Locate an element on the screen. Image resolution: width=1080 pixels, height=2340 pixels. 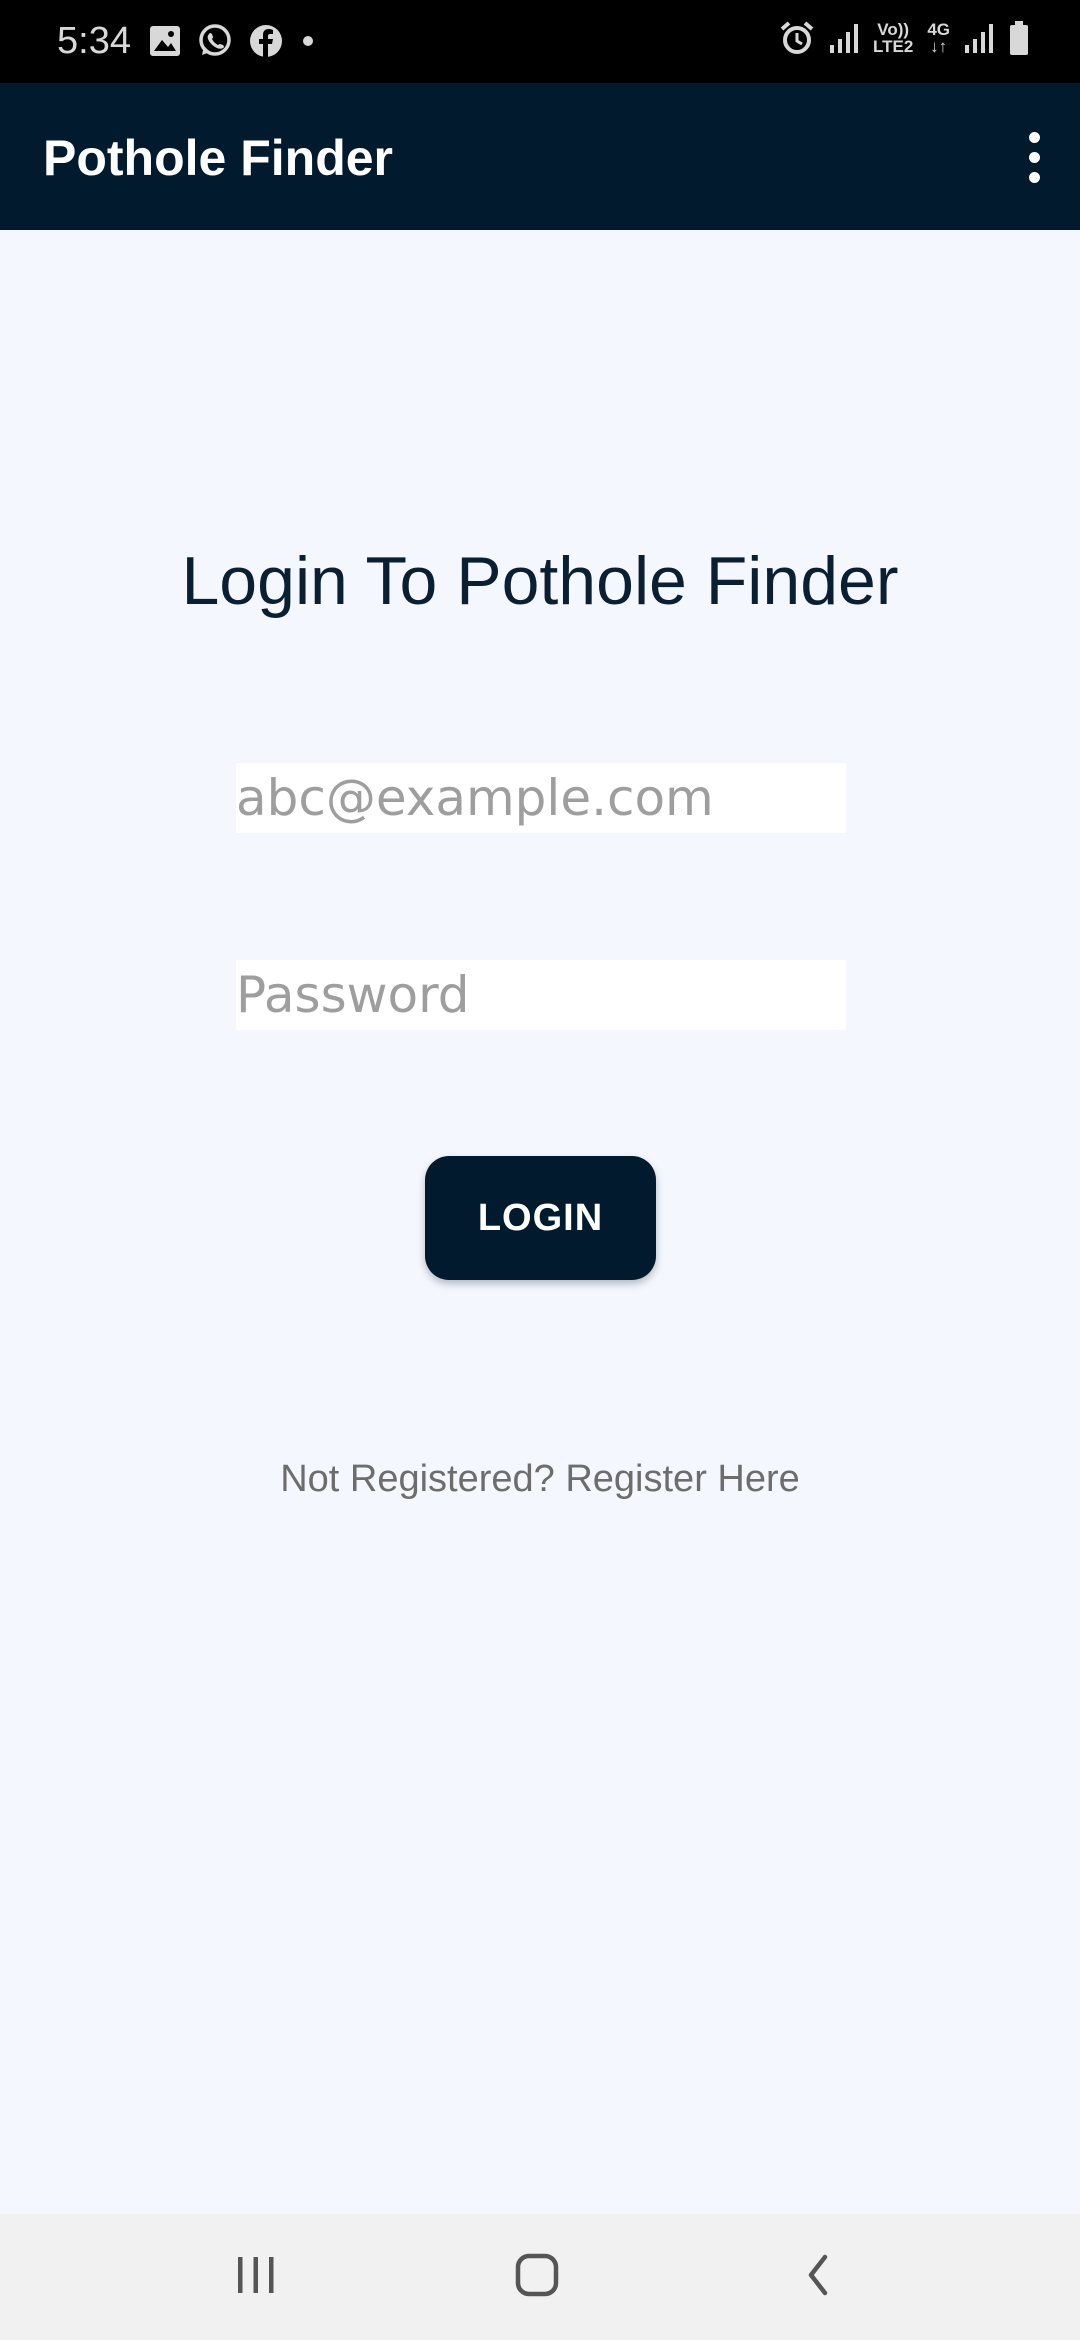
login-heading: Login To Pothole Finder is located at coordinates (540, 581).